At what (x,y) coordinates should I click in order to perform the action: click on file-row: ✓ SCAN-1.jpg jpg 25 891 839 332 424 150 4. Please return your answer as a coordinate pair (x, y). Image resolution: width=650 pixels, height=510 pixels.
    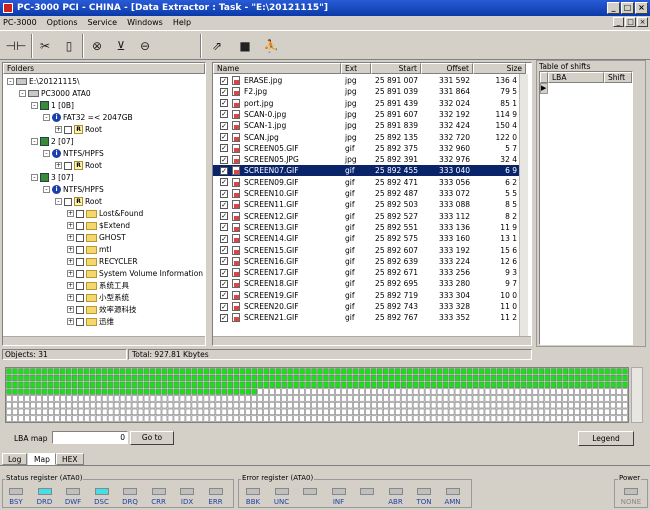
    Looking at the image, I should click on (369, 125).